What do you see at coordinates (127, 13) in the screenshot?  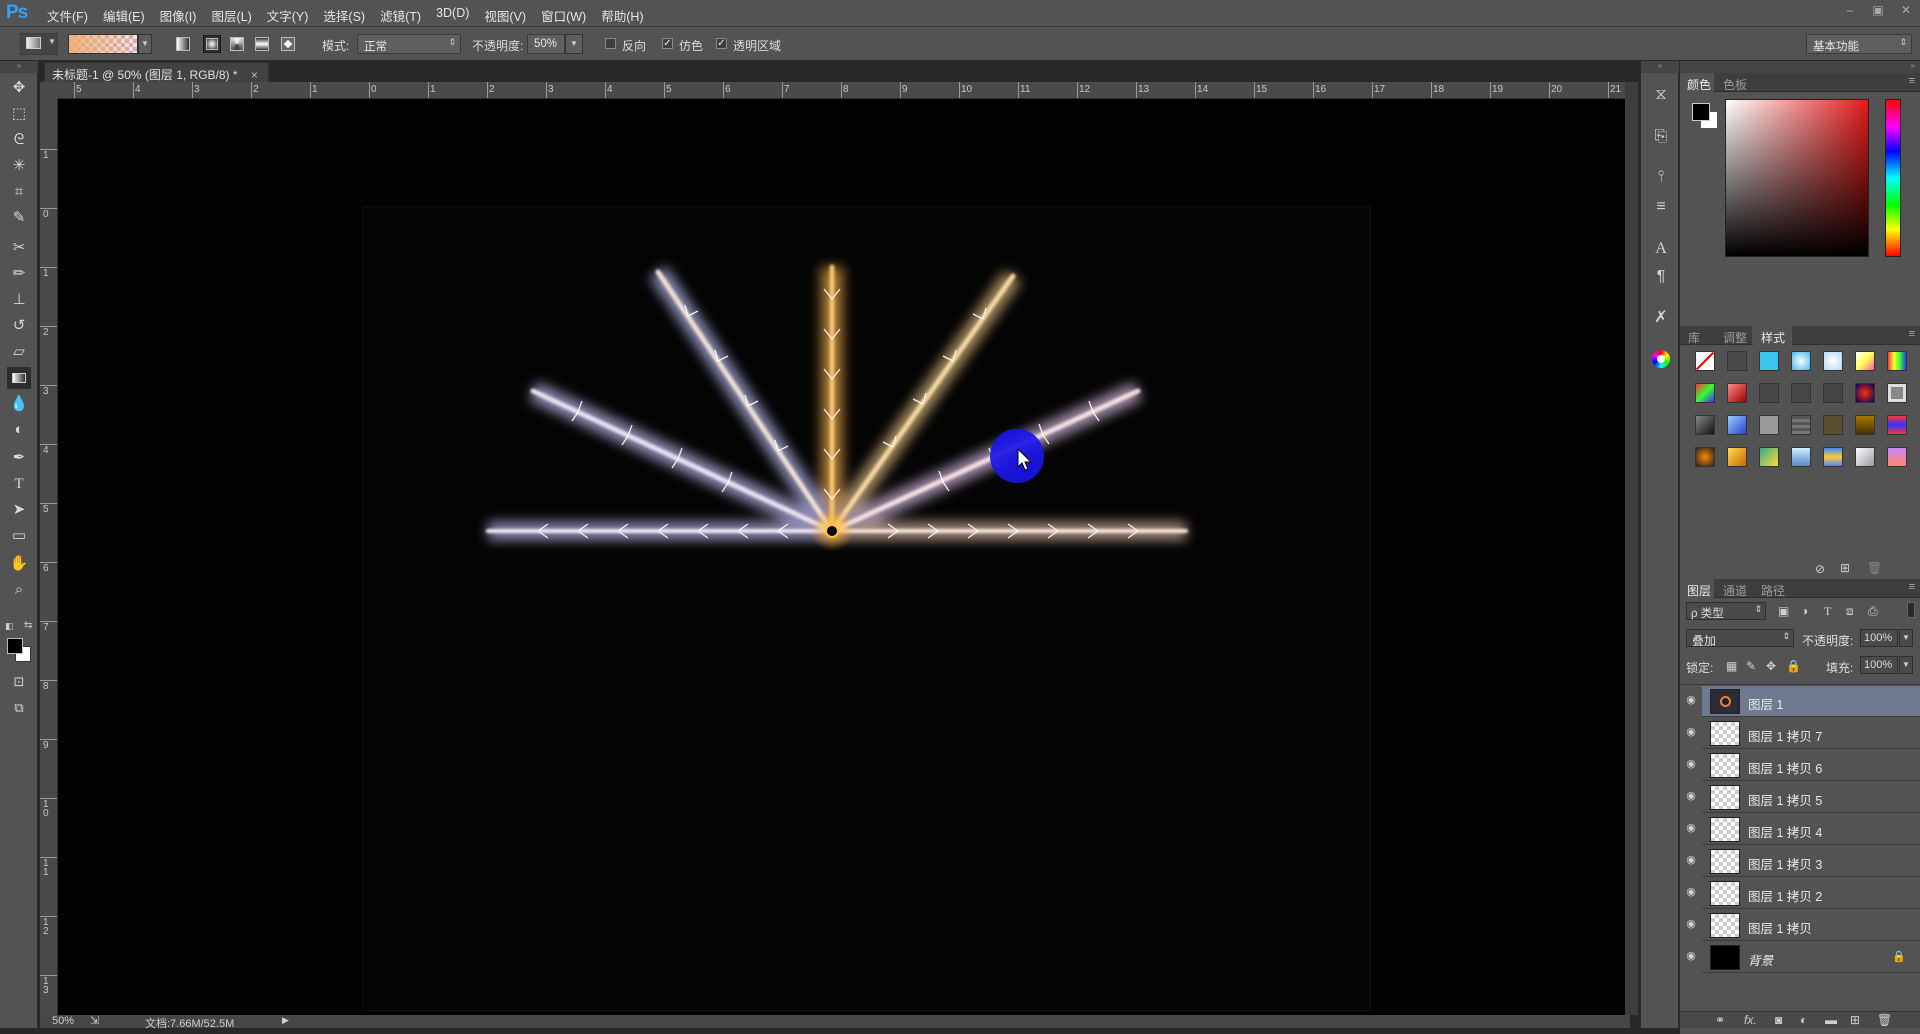 I see `menu-edit: 编辑(E)` at bounding box center [127, 13].